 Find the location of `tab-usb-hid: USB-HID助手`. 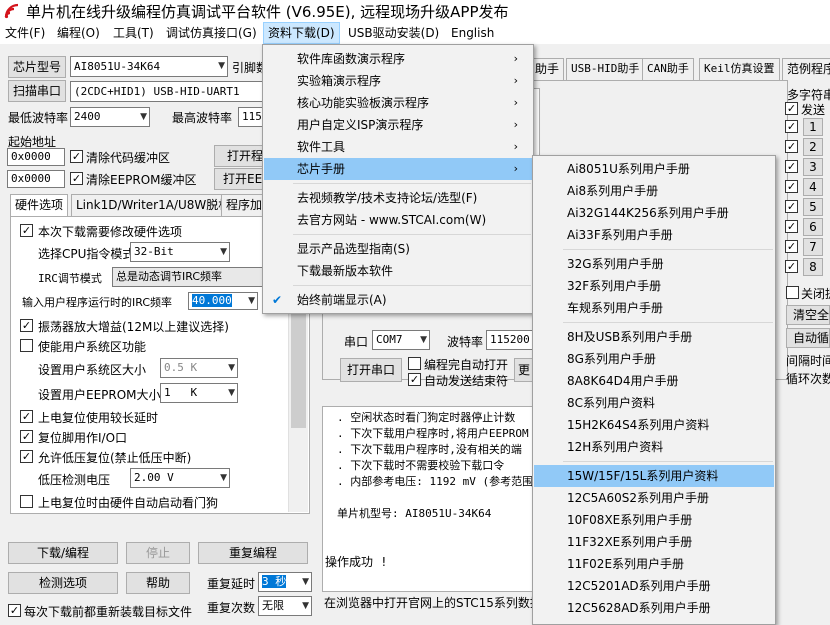

tab-usb-hid: USB-HID助手 is located at coordinates (605, 69).